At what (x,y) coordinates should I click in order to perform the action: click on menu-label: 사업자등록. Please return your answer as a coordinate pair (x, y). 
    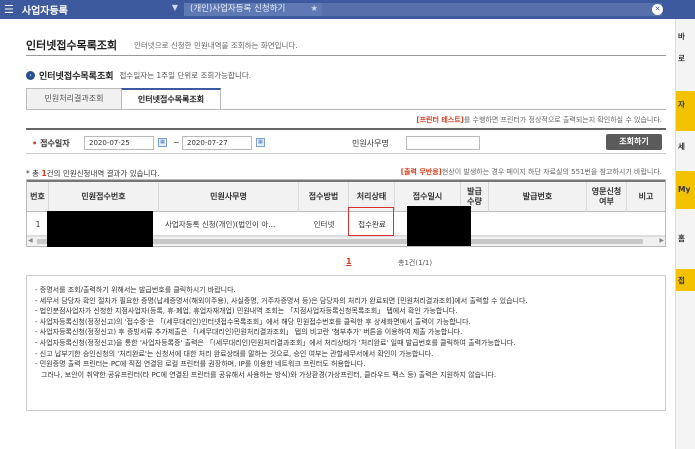
    Looking at the image, I should click on (44, 11).